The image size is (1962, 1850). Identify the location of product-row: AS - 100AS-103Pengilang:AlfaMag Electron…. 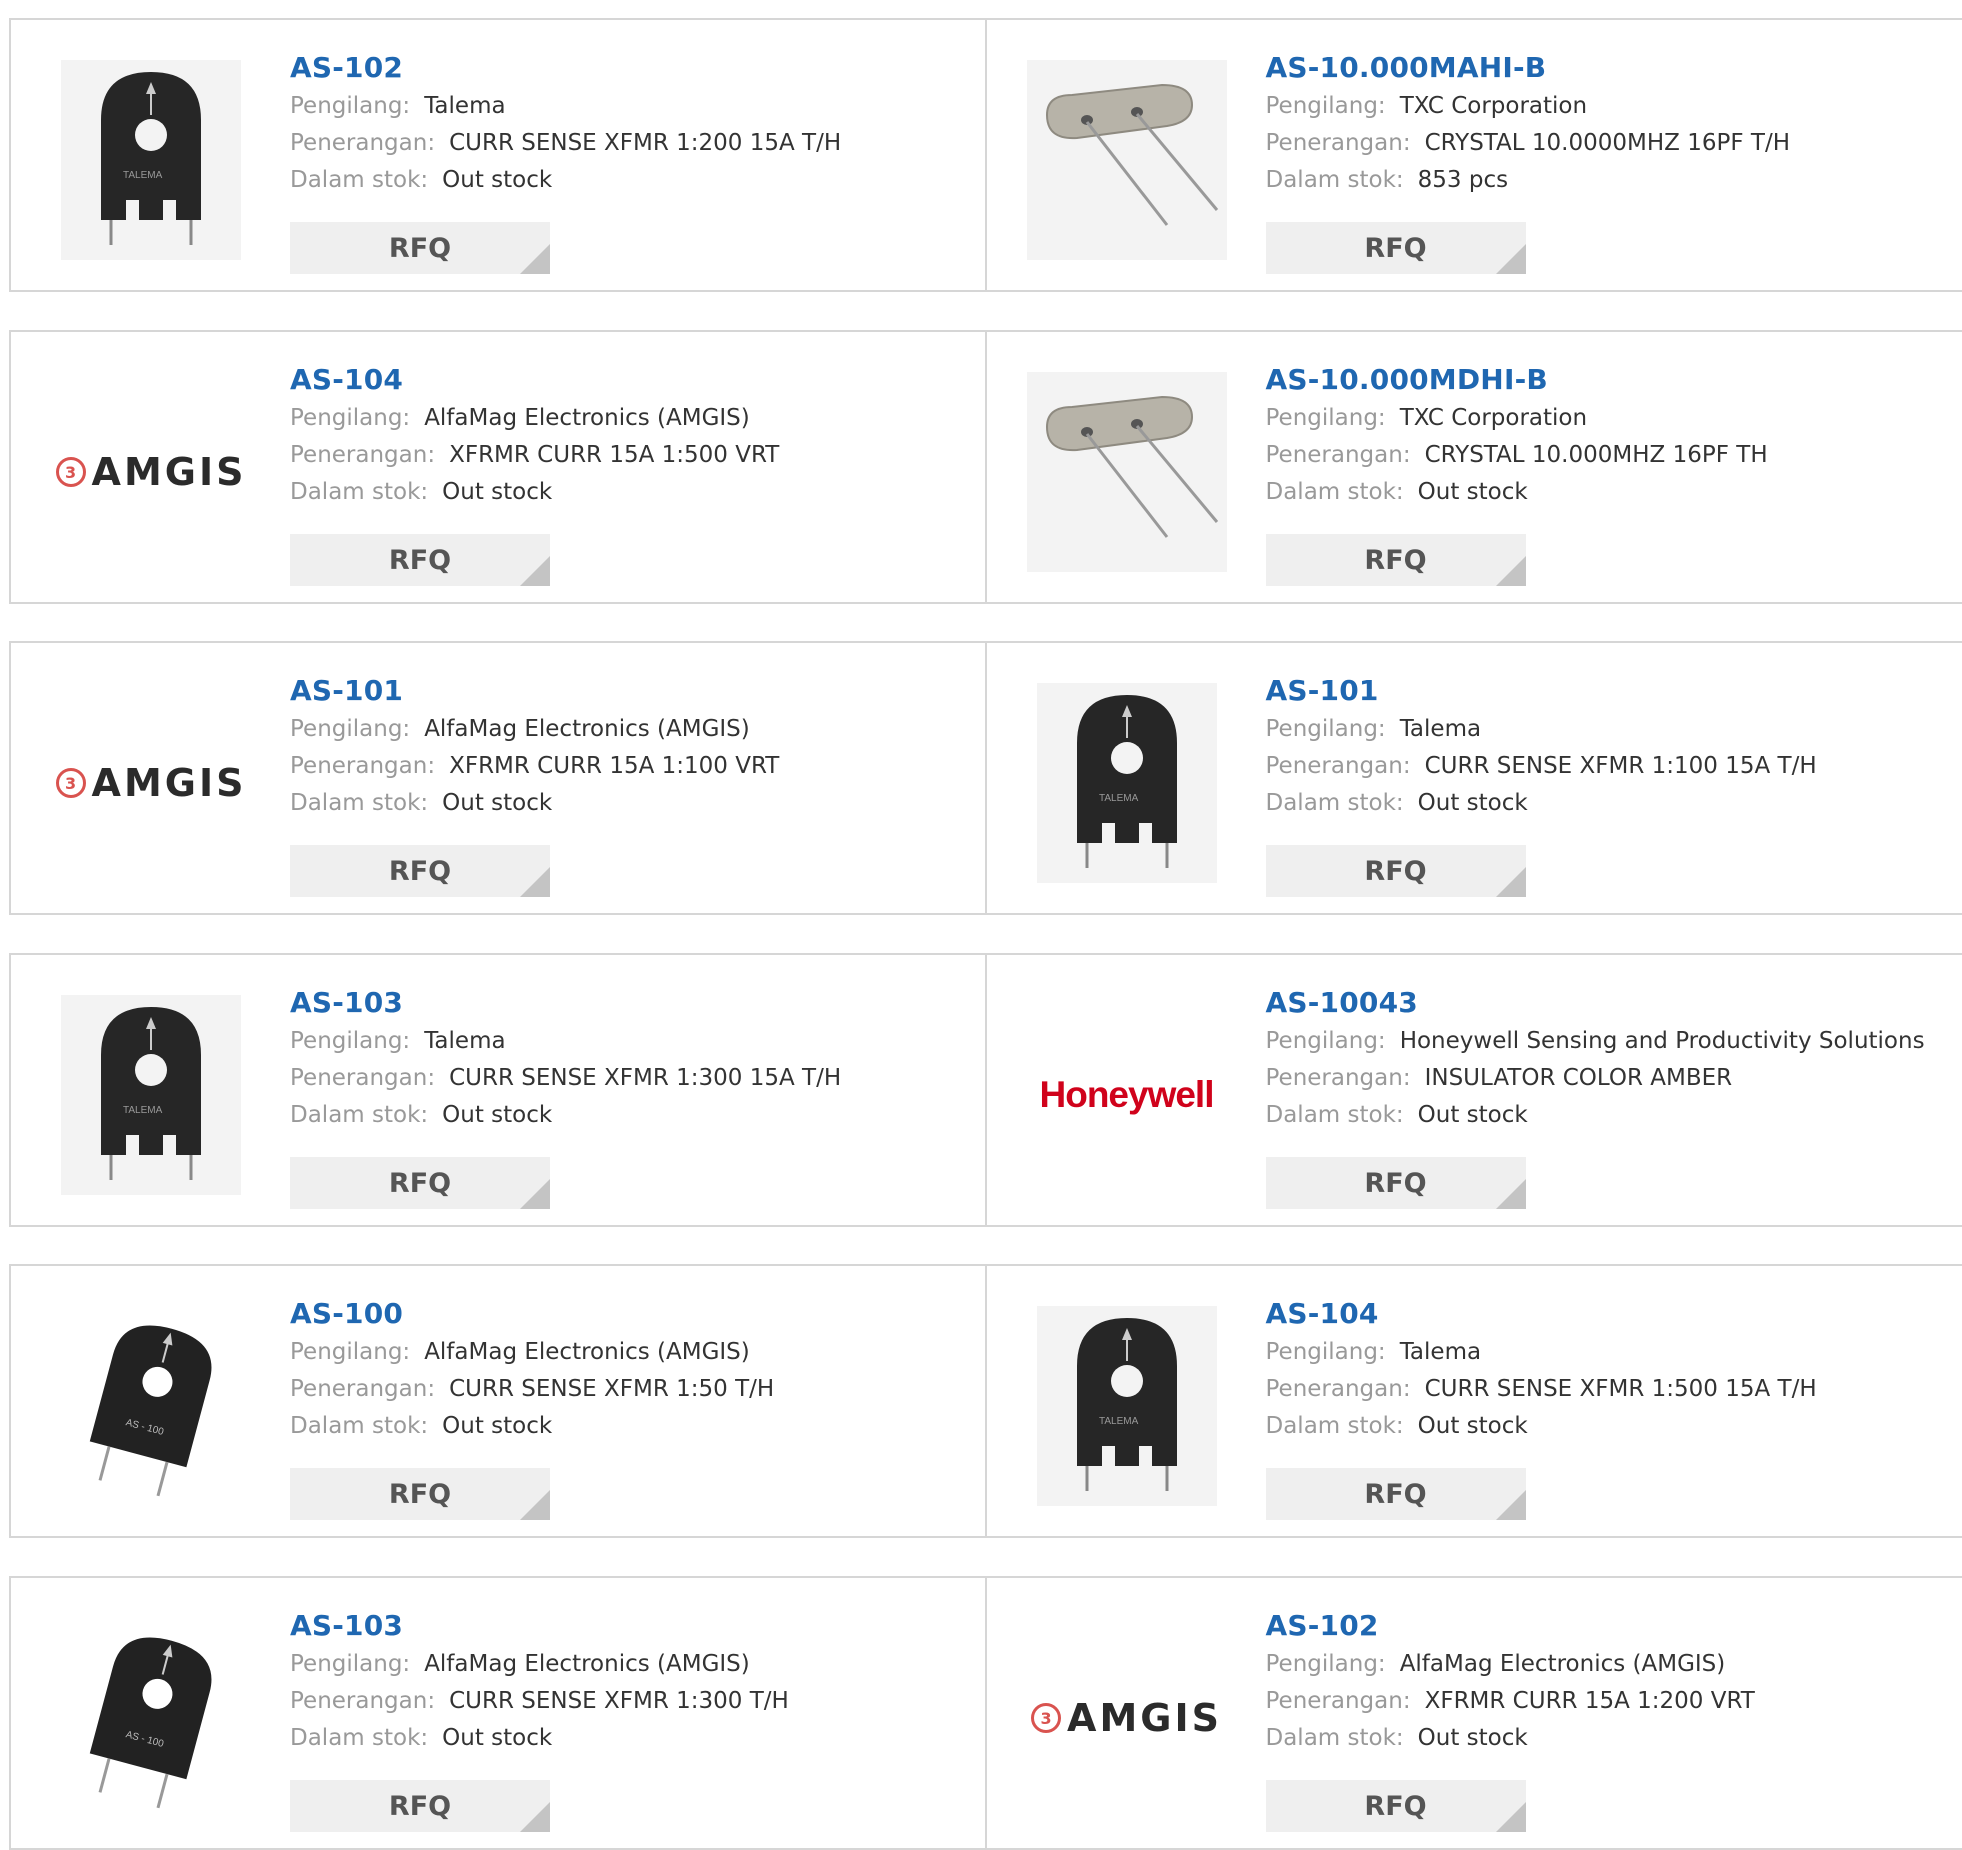
(985, 1713).